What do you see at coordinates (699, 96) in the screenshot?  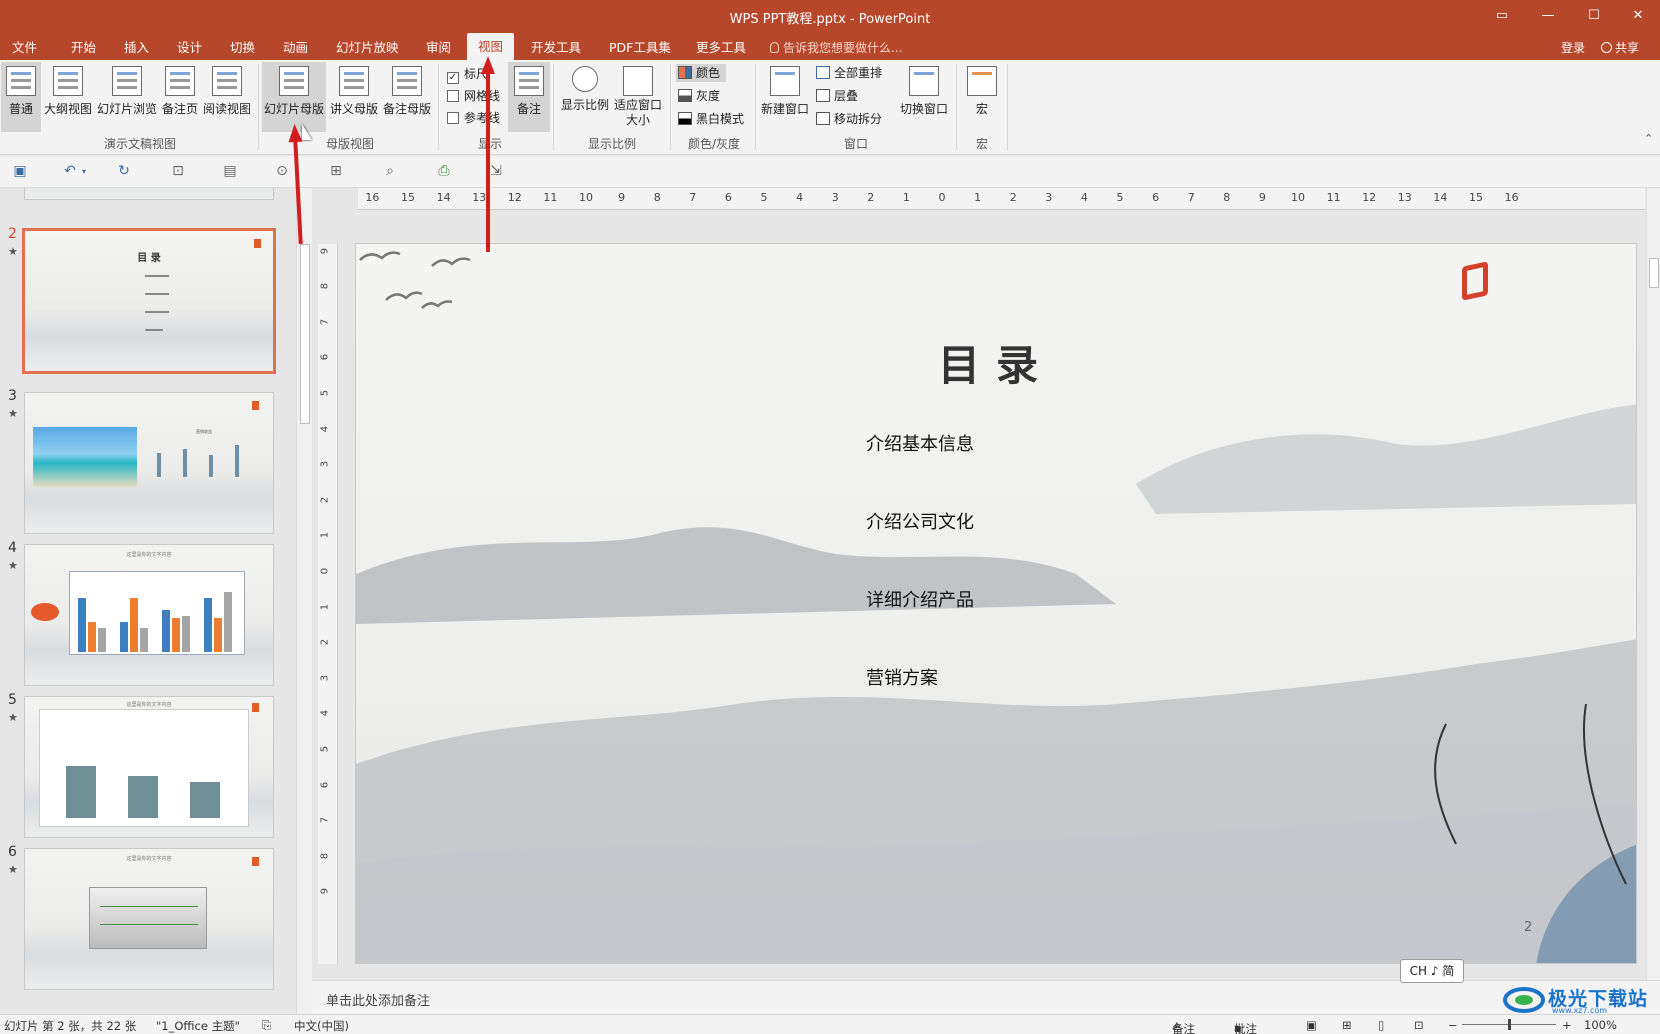 I see `grayscale-button: 灰度` at bounding box center [699, 96].